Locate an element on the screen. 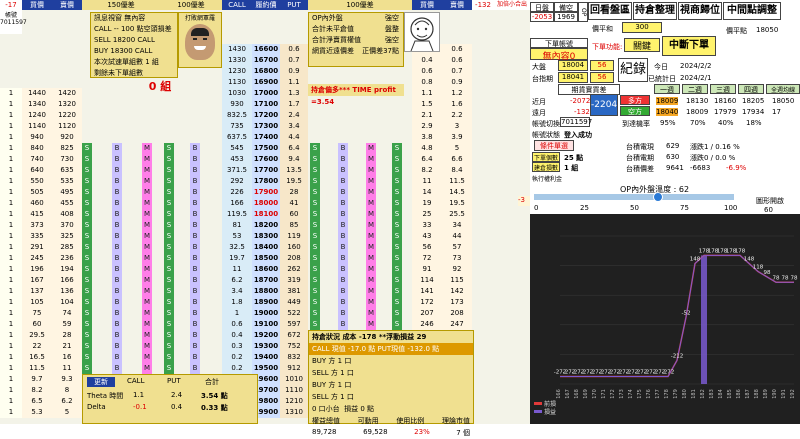 The height and width of the screenshot is (439, 800). left-buy-price: 840 is located at coordinates (37, 148).